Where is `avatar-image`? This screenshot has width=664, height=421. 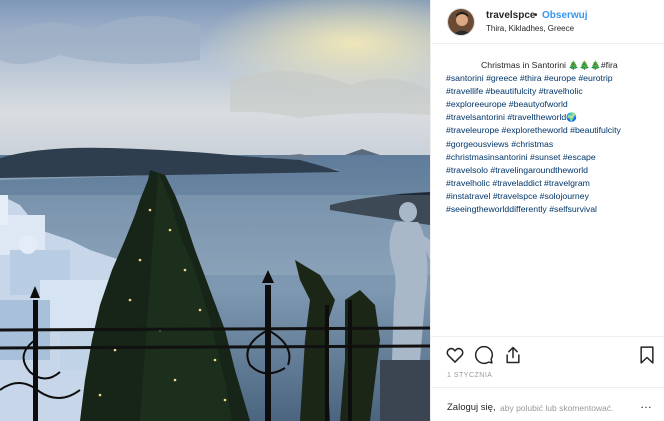 avatar-image is located at coordinates (461, 22).